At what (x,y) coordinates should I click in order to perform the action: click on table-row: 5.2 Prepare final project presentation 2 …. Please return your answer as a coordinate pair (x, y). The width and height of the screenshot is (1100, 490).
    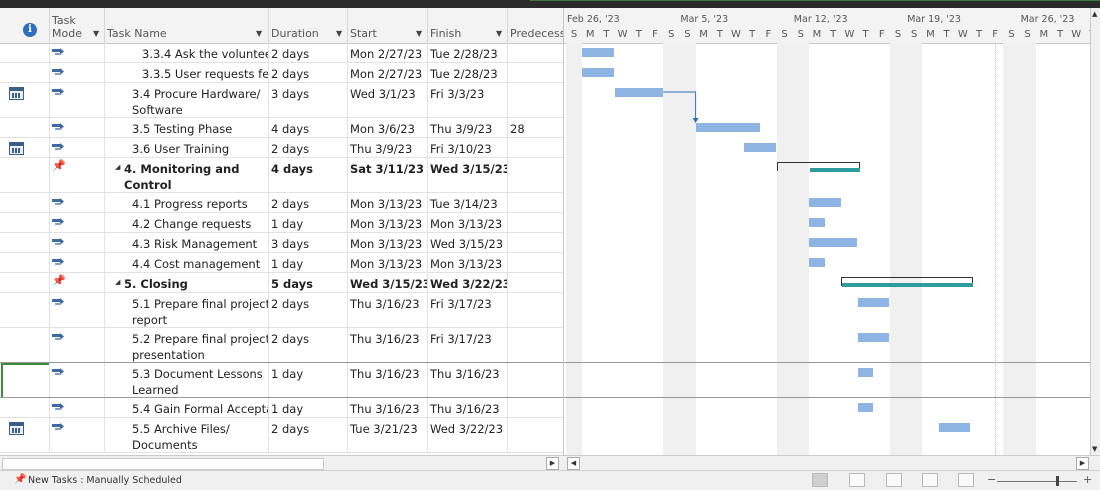
    Looking at the image, I should click on (281, 345).